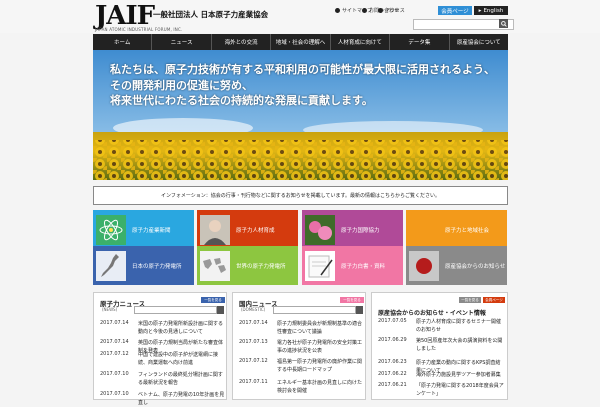 This screenshot has height=407, width=600. What do you see at coordinates (491, 10) in the screenshot?
I see `english-button: ▸ English` at bounding box center [491, 10].